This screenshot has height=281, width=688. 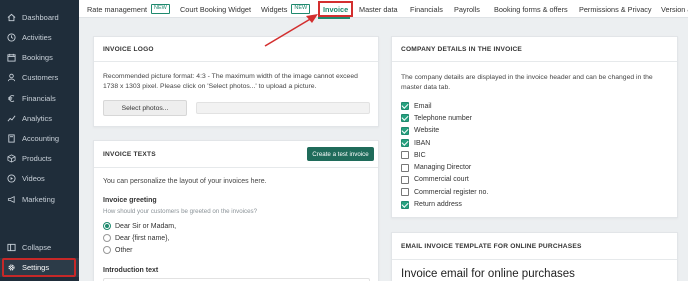 What do you see at coordinates (422, 143) in the screenshot?
I see `checkbox-label: IBAN` at bounding box center [422, 143].